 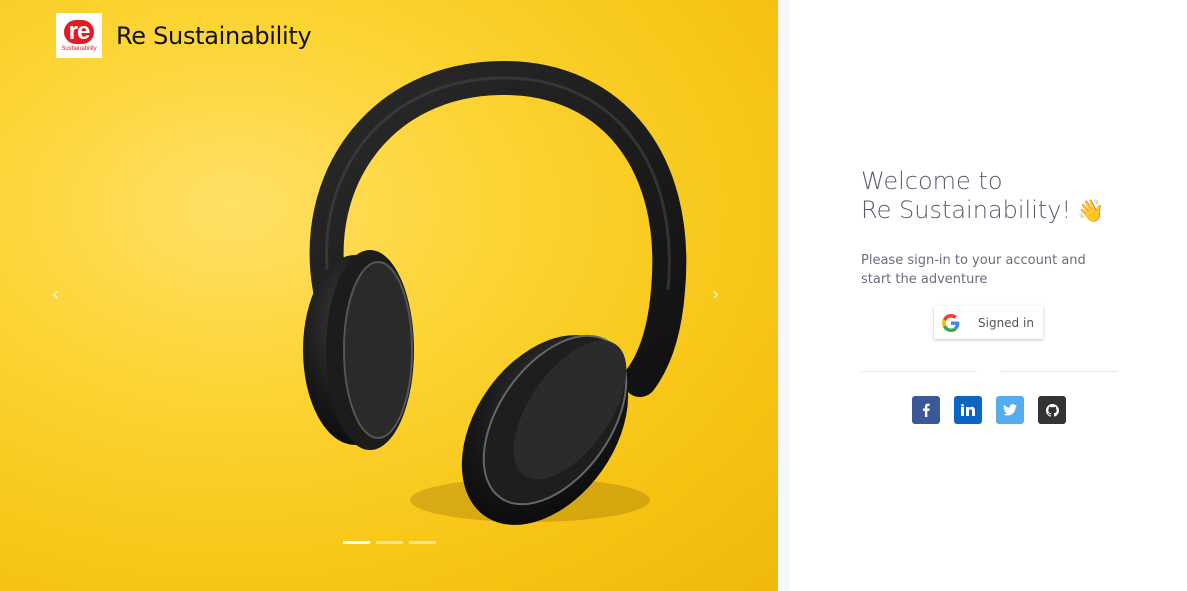 I want to click on social-buttons, so click(x=989, y=410).